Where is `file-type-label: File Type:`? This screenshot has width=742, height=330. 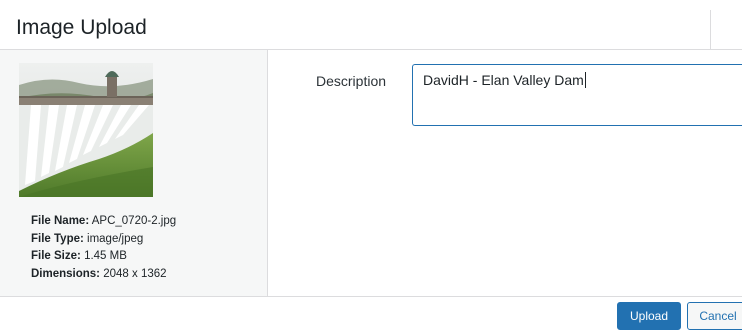
file-type-label: File Type: is located at coordinates (57, 238).